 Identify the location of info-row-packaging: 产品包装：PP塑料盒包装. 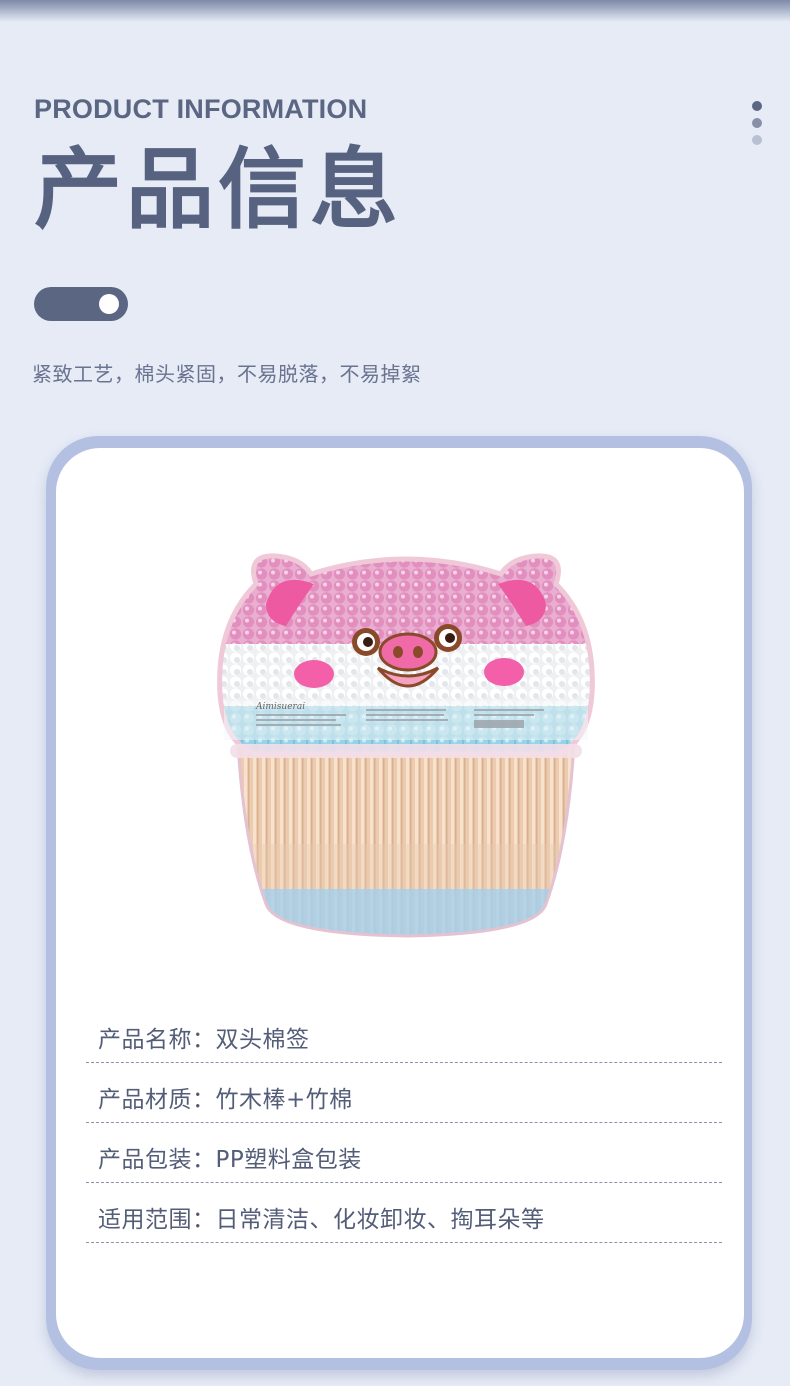
(404, 1154).